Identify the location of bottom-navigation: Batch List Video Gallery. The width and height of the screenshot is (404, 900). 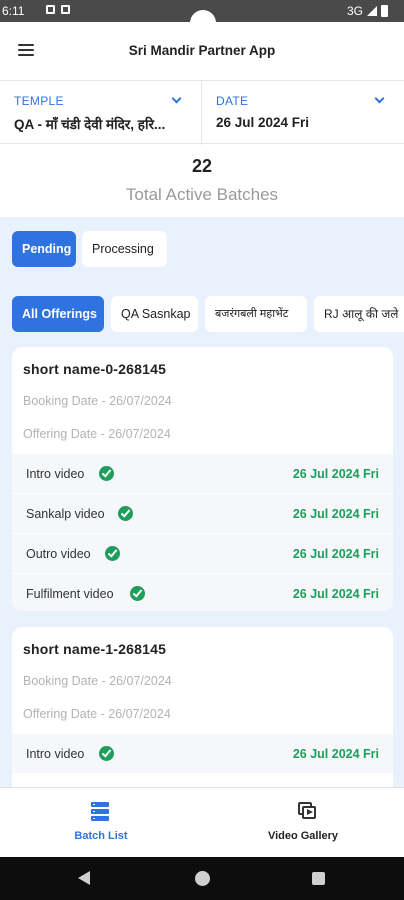
(202, 822).